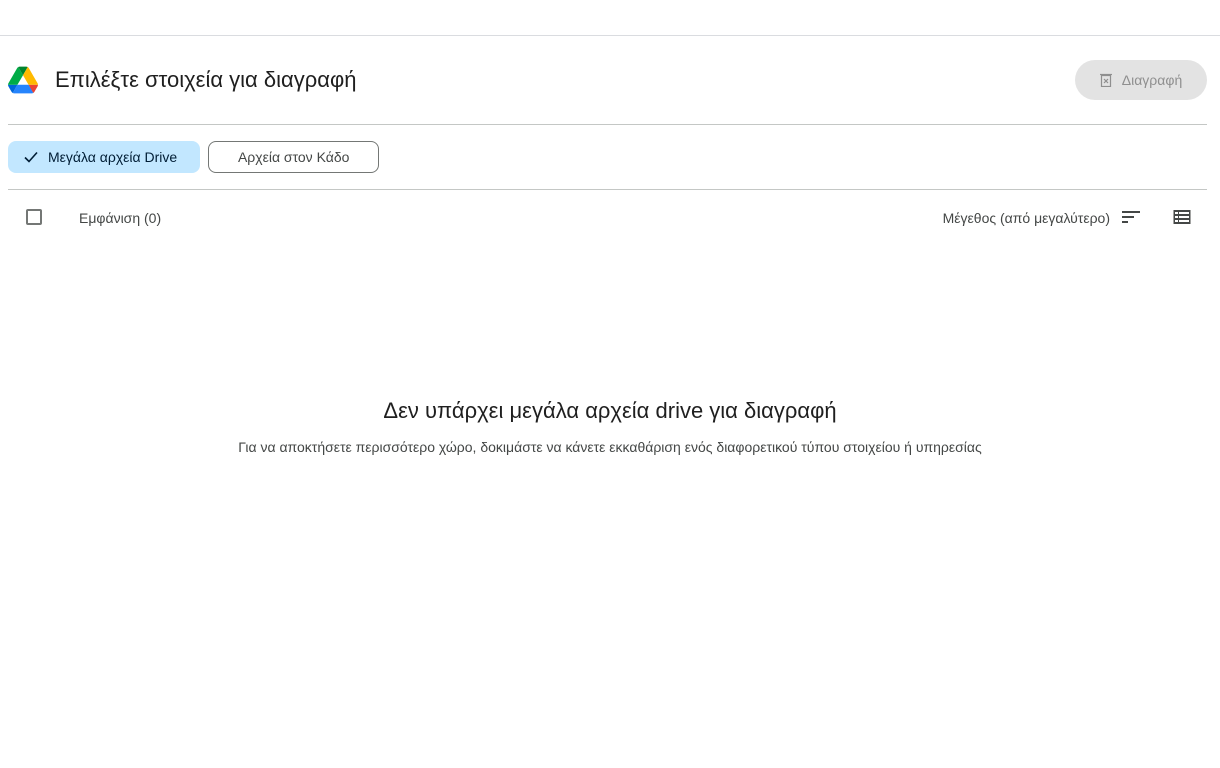 The height and width of the screenshot is (768, 1220). I want to click on chip-trash-files: Αρχεία στον Κάδο, so click(294, 157).